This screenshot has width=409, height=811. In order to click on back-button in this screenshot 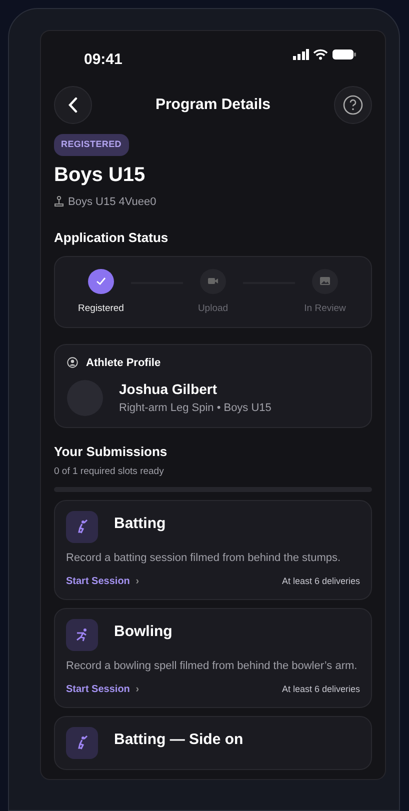, I will do `click(73, 105)`.